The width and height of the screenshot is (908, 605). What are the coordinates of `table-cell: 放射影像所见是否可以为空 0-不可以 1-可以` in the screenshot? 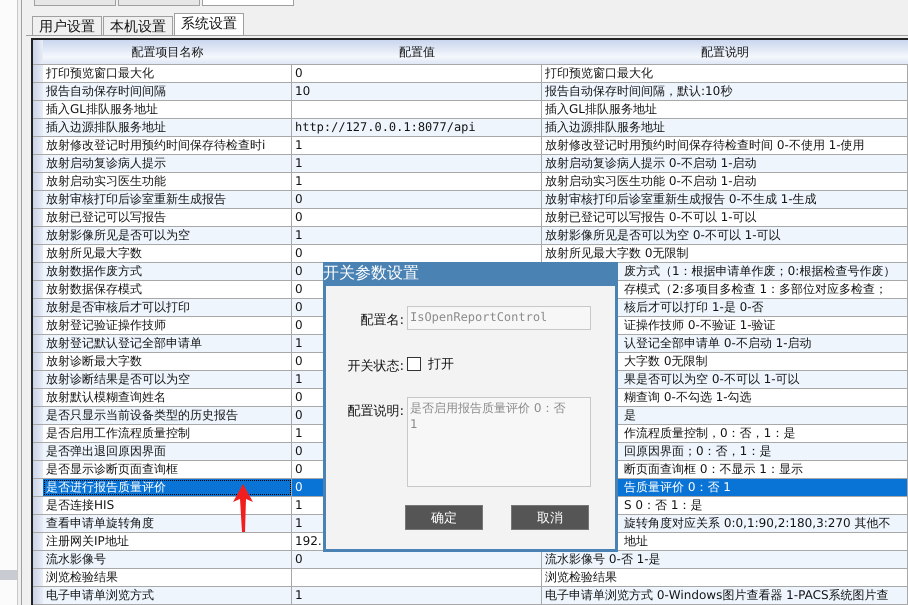 It's located at (725, 235).